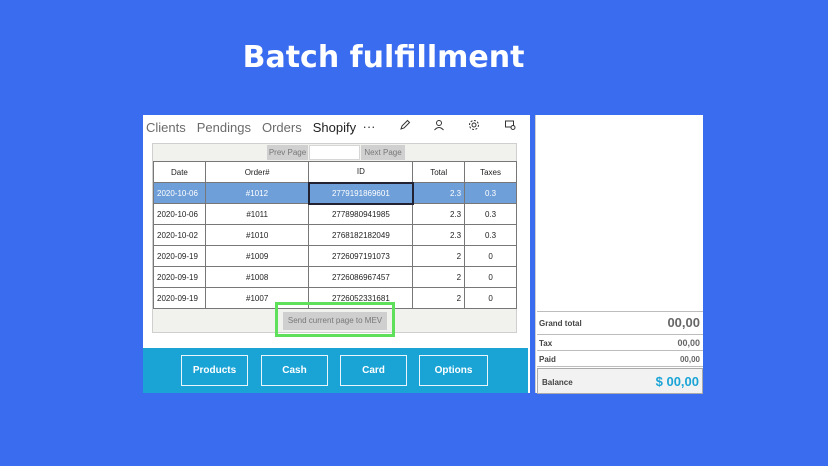 The width and height of the screenshot is (828, 466). What do you see at coordinates (361, 235) in the screenshot?
I see `cell-id: 2768182182049` at bounding box center [361, 235].